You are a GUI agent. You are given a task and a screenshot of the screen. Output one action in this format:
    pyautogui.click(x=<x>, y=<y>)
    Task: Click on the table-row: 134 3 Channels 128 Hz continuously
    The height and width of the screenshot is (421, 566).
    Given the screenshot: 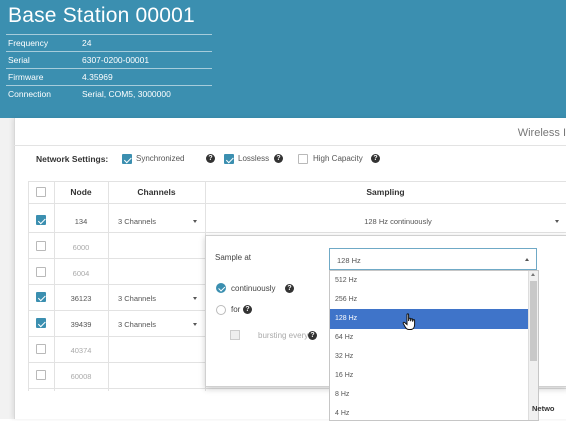 What is the action you would take?
    pyautogui.click(x=297, y=221)
    